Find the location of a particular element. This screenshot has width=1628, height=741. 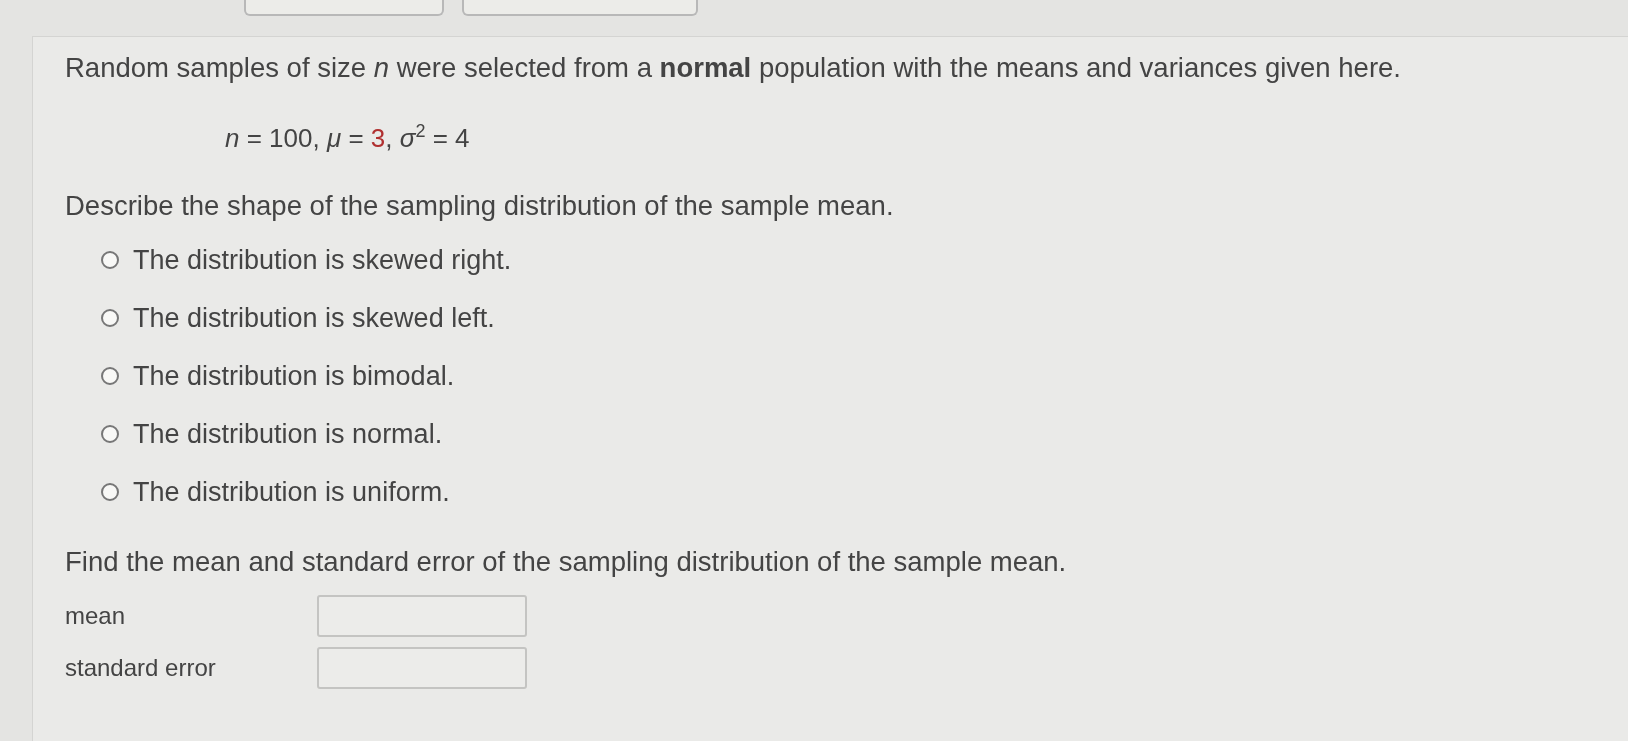

option-label: The distribution is normal. is located at coordinates (288, 434).